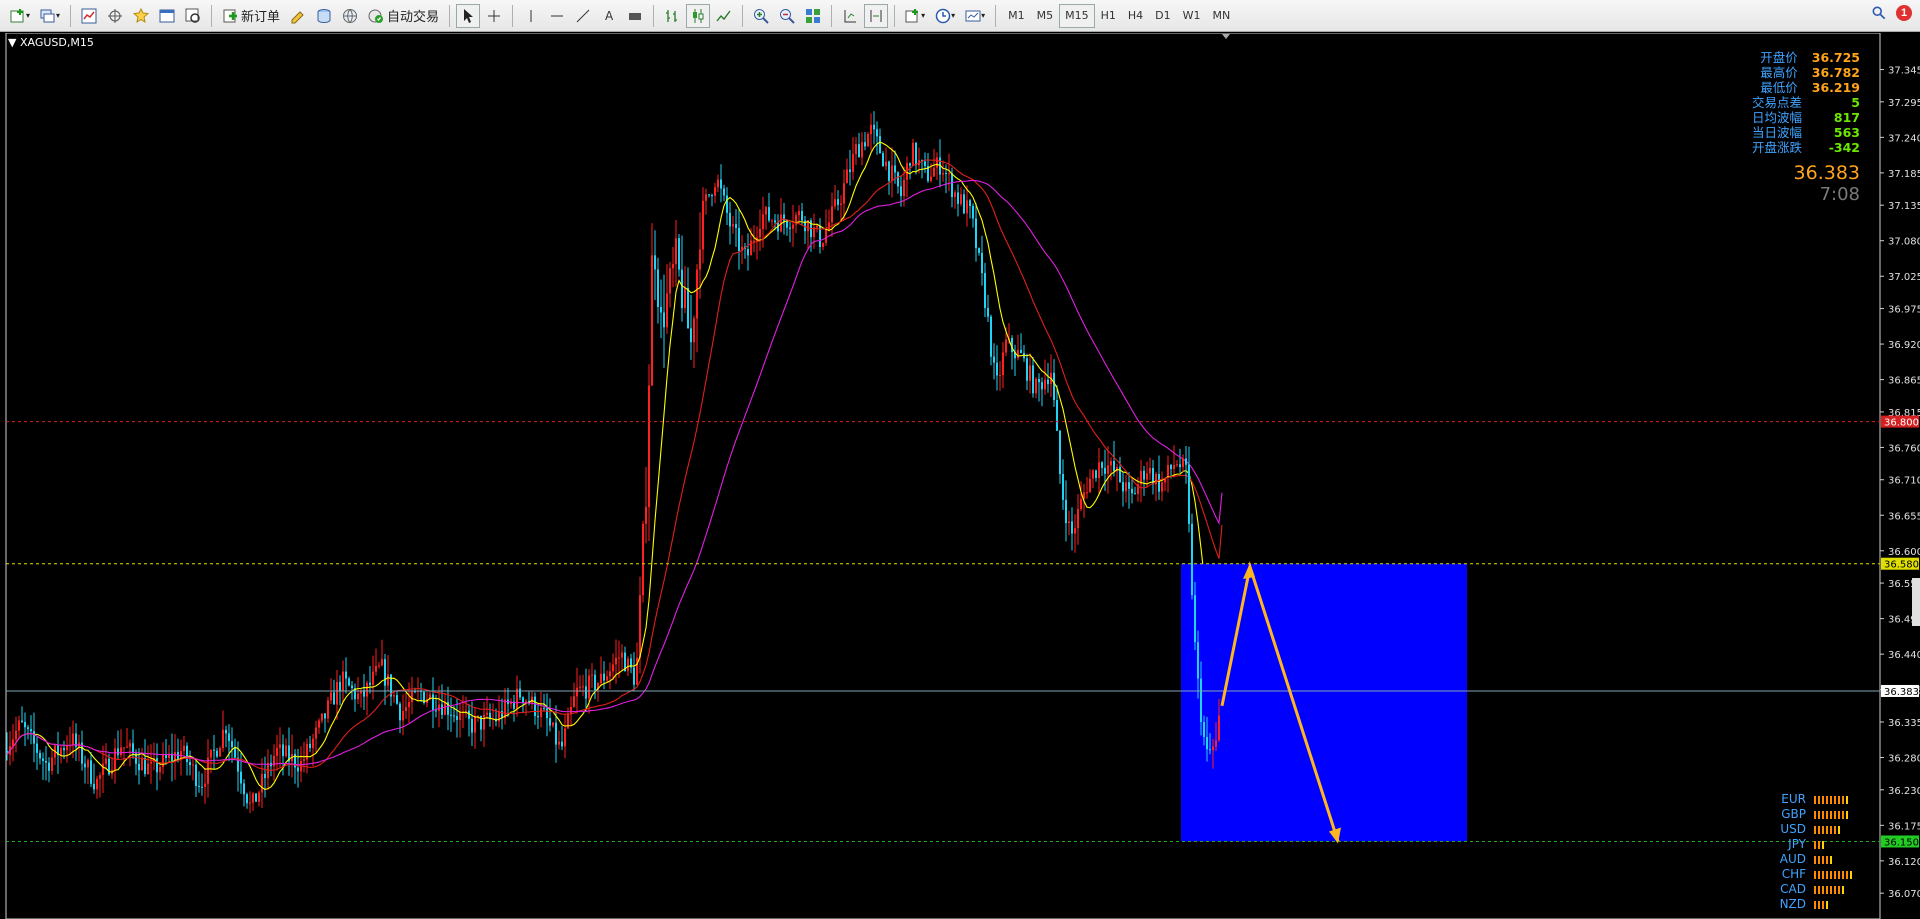 The image size is (1920, 919). Describe the element at coordinates (609, 16) in the screenshot. I see `text-tool-button: A` at that location.